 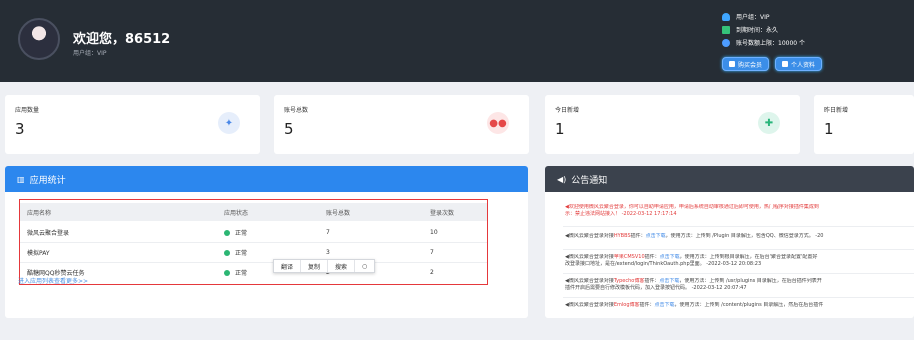 I want to click on info-limit: 账号数额上限：10000 个, so click(x=763, y=42).